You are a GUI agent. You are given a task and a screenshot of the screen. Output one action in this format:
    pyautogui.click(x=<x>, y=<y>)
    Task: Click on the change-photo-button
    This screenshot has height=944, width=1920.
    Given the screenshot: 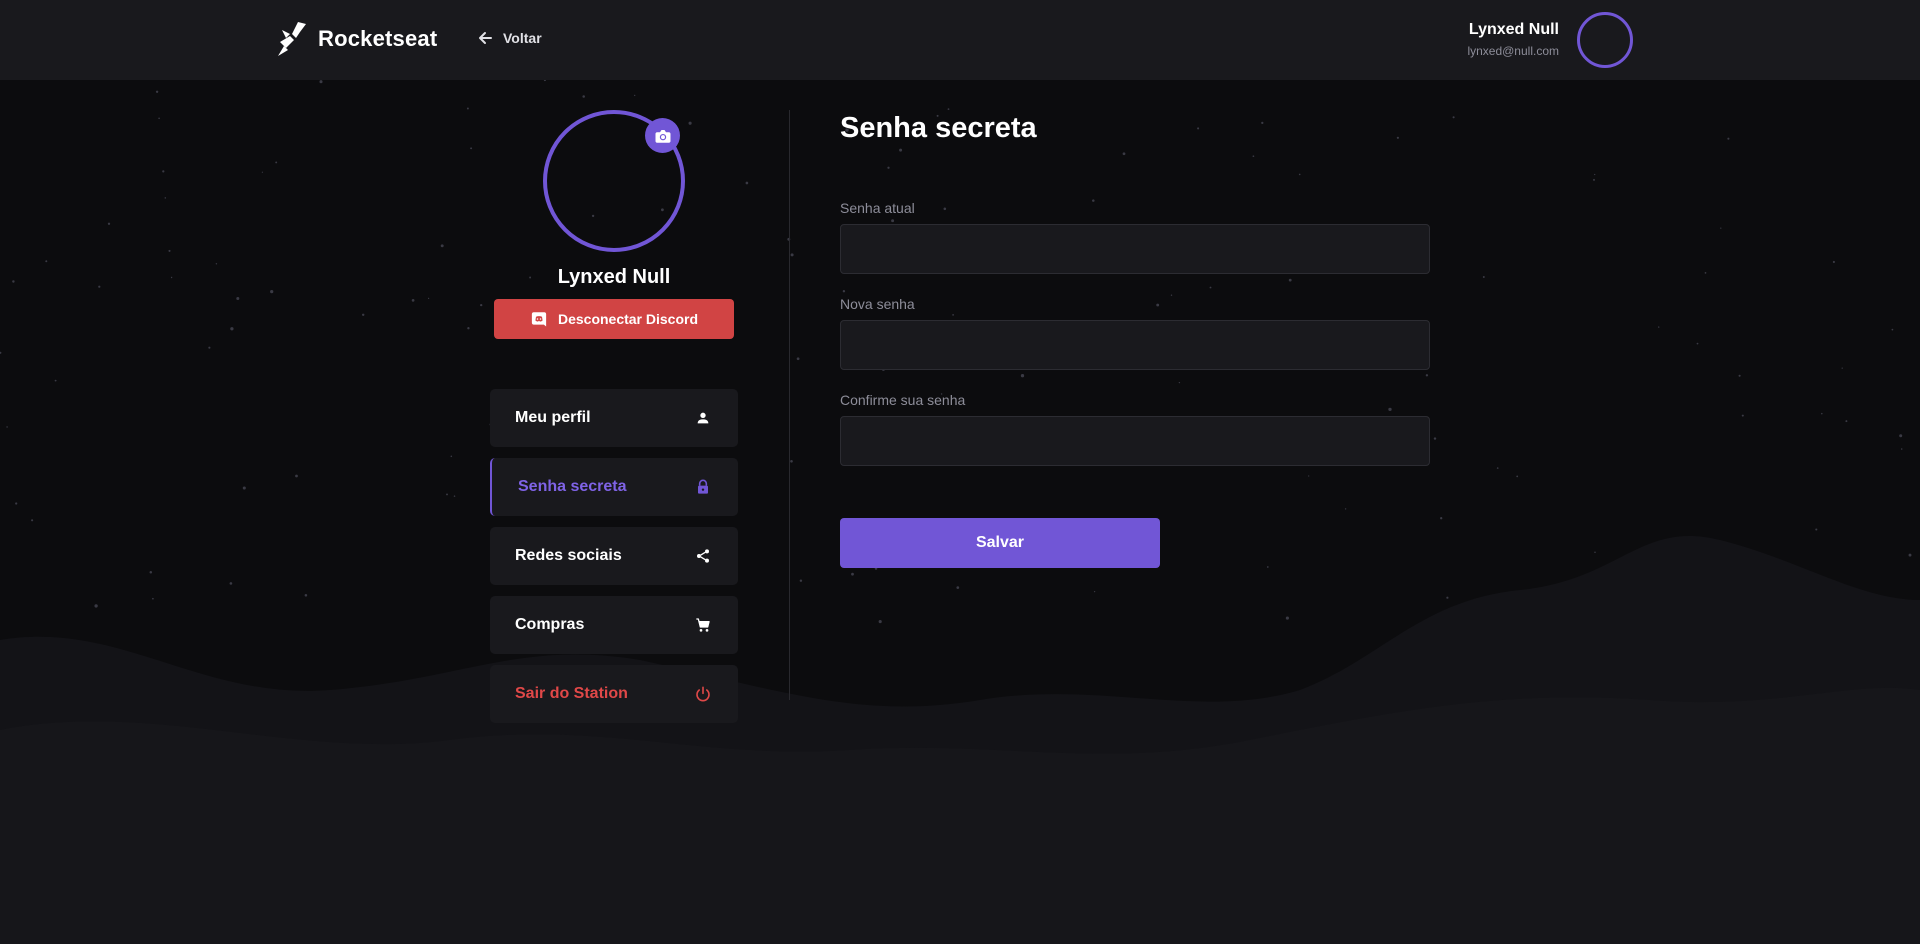 What is the action you would take?
    pyautogui.click(x=662, y=135)
    